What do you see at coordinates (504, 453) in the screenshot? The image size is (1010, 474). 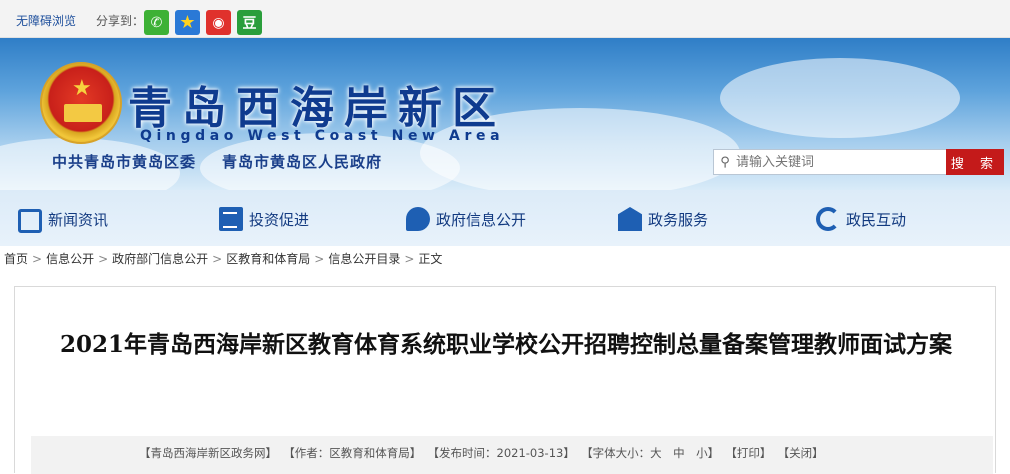 I see `meta-date: 【发布时间：2021-03-13】` at bounding box center [504, 453].